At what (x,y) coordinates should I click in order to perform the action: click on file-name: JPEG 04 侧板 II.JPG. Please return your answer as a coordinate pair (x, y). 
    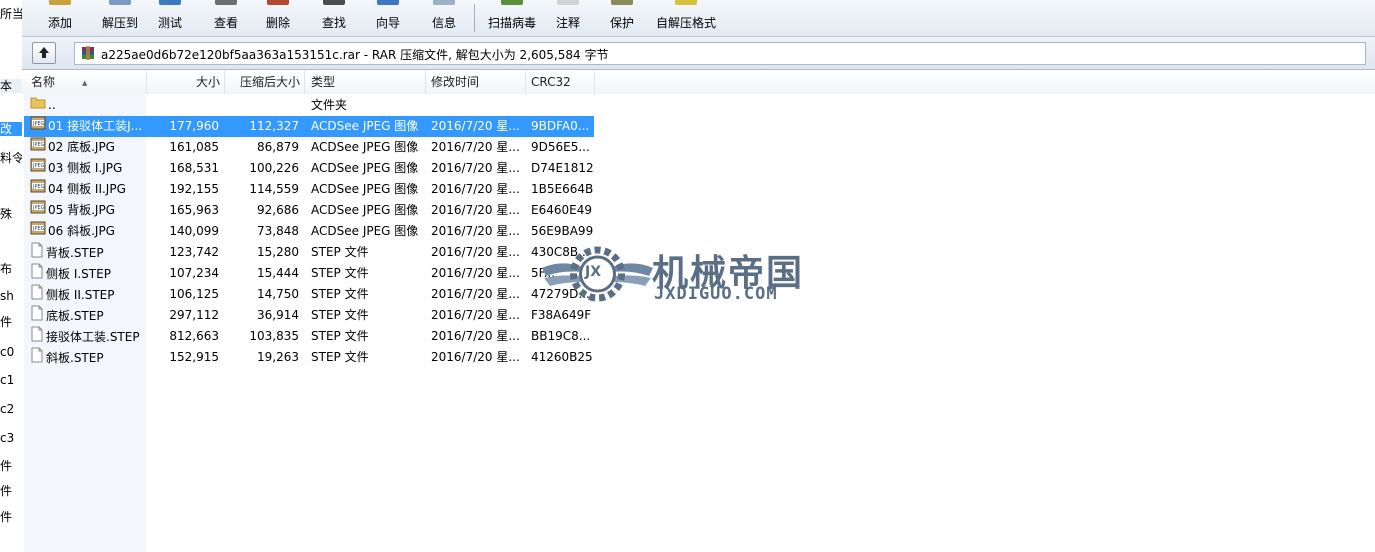
    Looking at the image, I should click on (89, 189).